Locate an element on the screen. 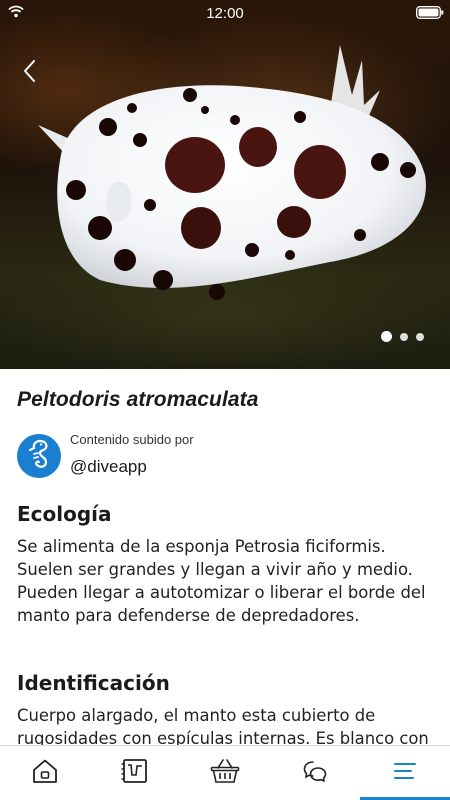 The image size is (450, 800). tab-bar is located at coordinates (225, 772).